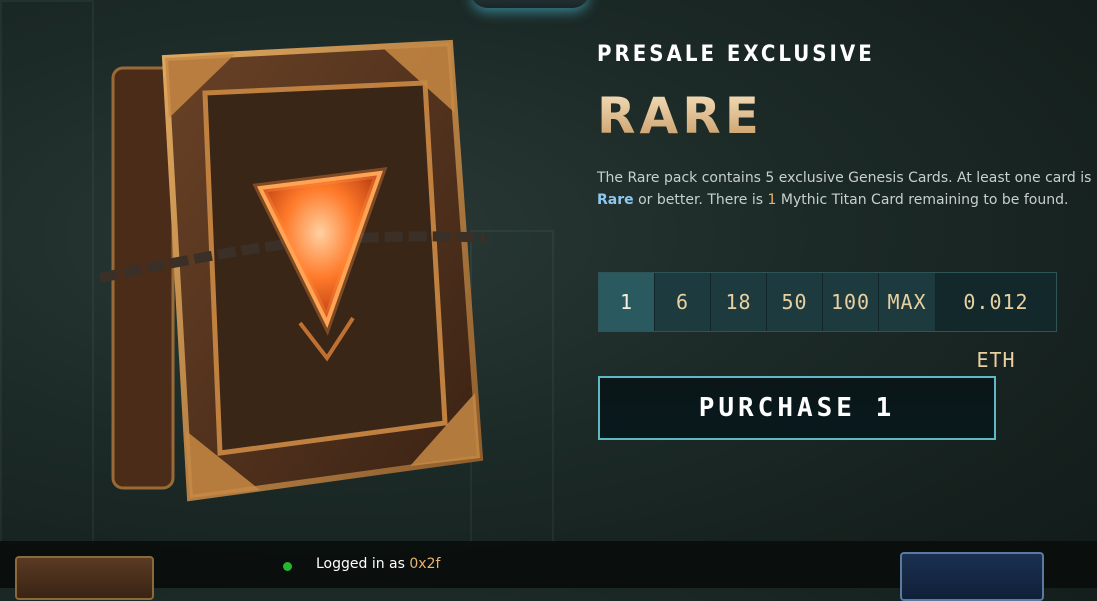 The image size is (1097, 601). Describe the element at coordinates (615, 200) in the screenshot. I see `rarity-highlight: Rare` at that location.